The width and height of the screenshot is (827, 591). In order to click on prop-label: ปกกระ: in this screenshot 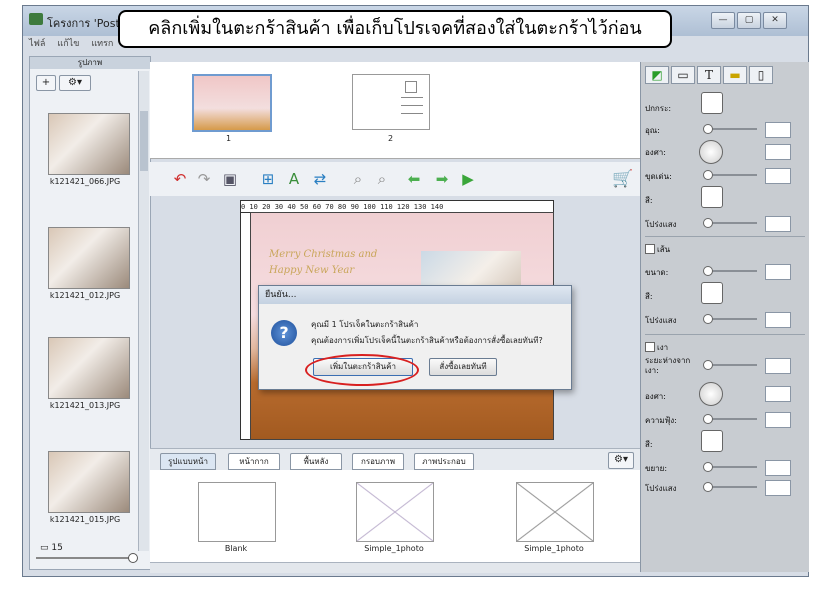, I will do `click(658, 108)`.